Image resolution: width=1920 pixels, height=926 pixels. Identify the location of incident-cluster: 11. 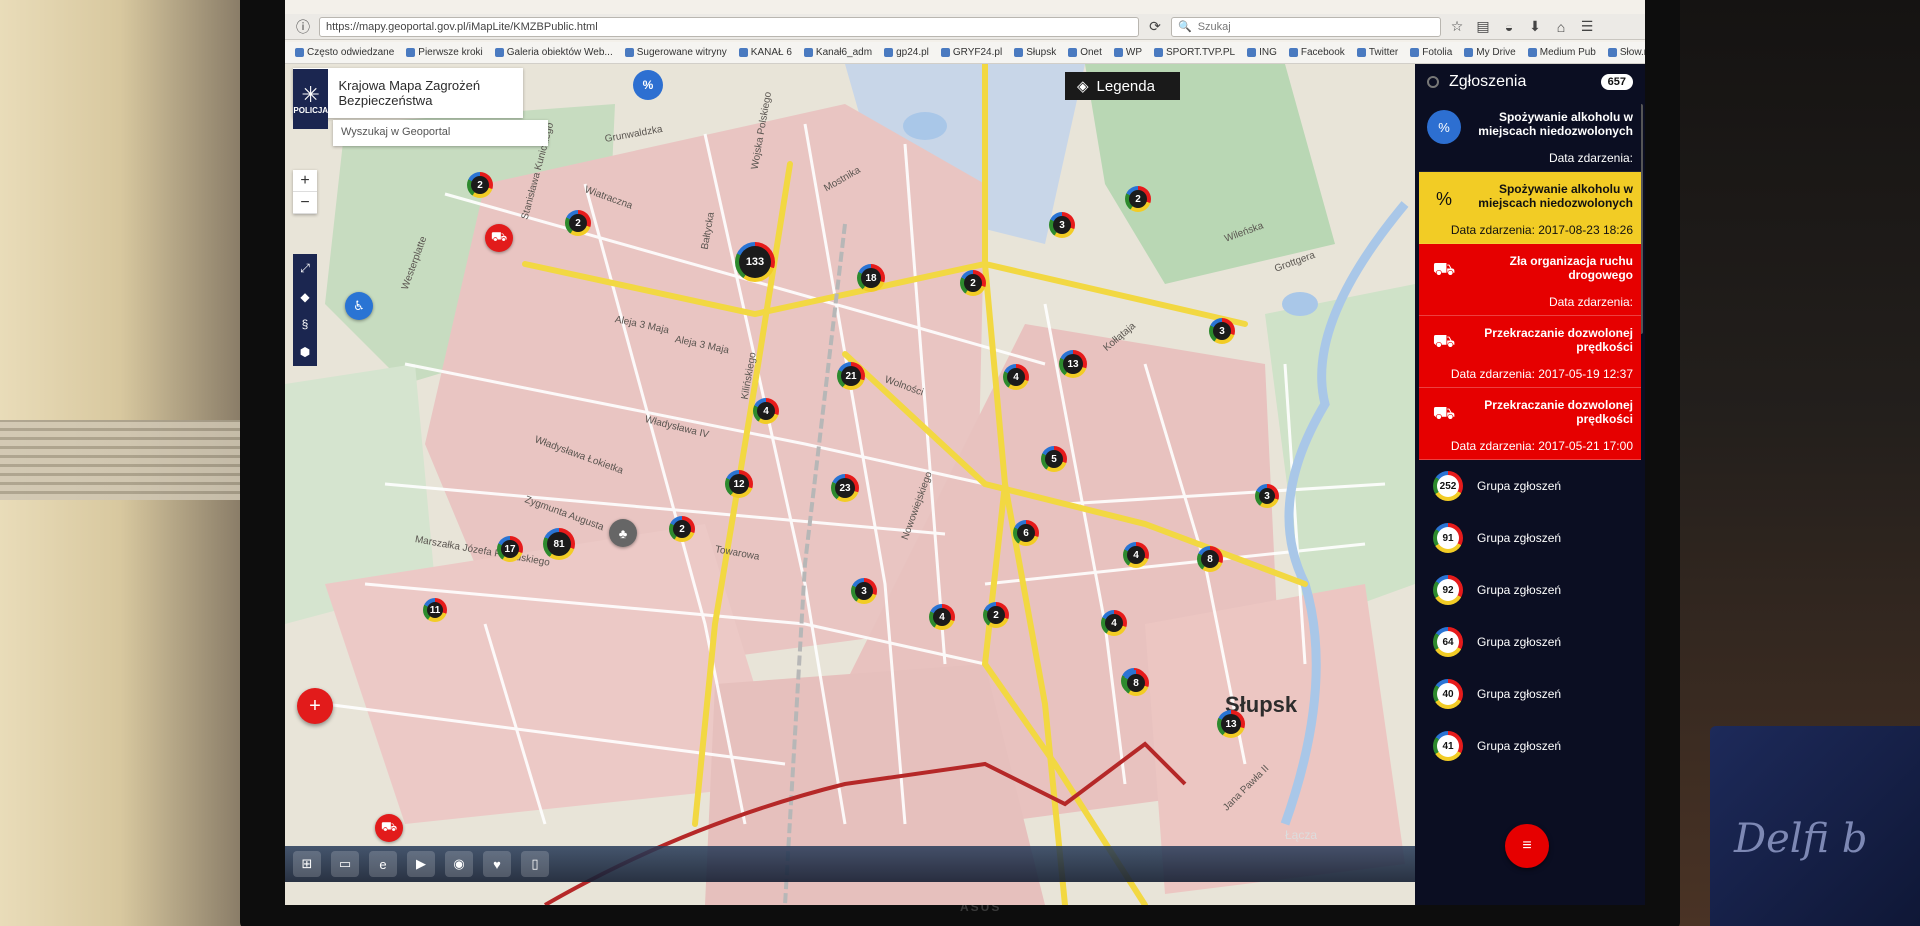
(435, 610).